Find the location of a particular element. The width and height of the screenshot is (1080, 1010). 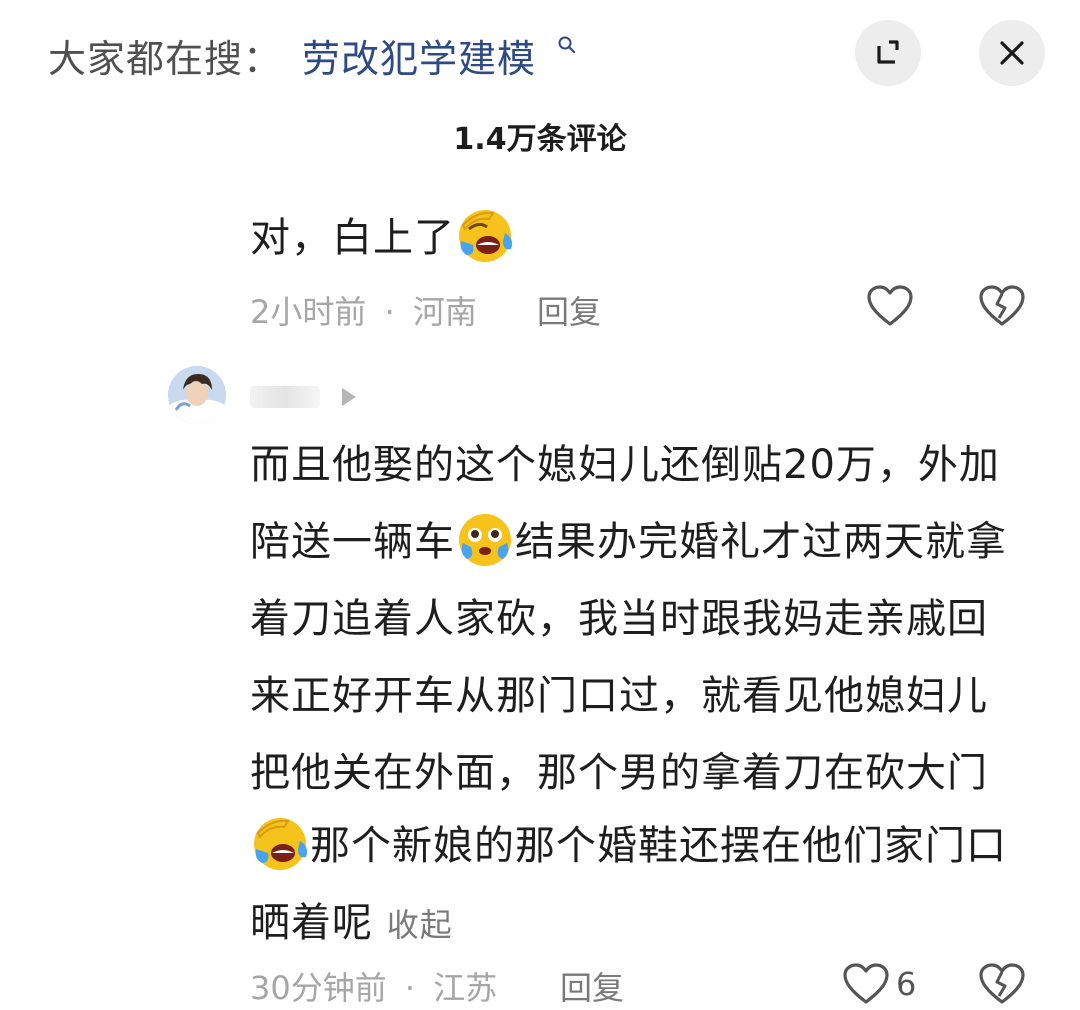

comment-meta: 30分钟前 · 江苏 is located at coordinates (373, 986).